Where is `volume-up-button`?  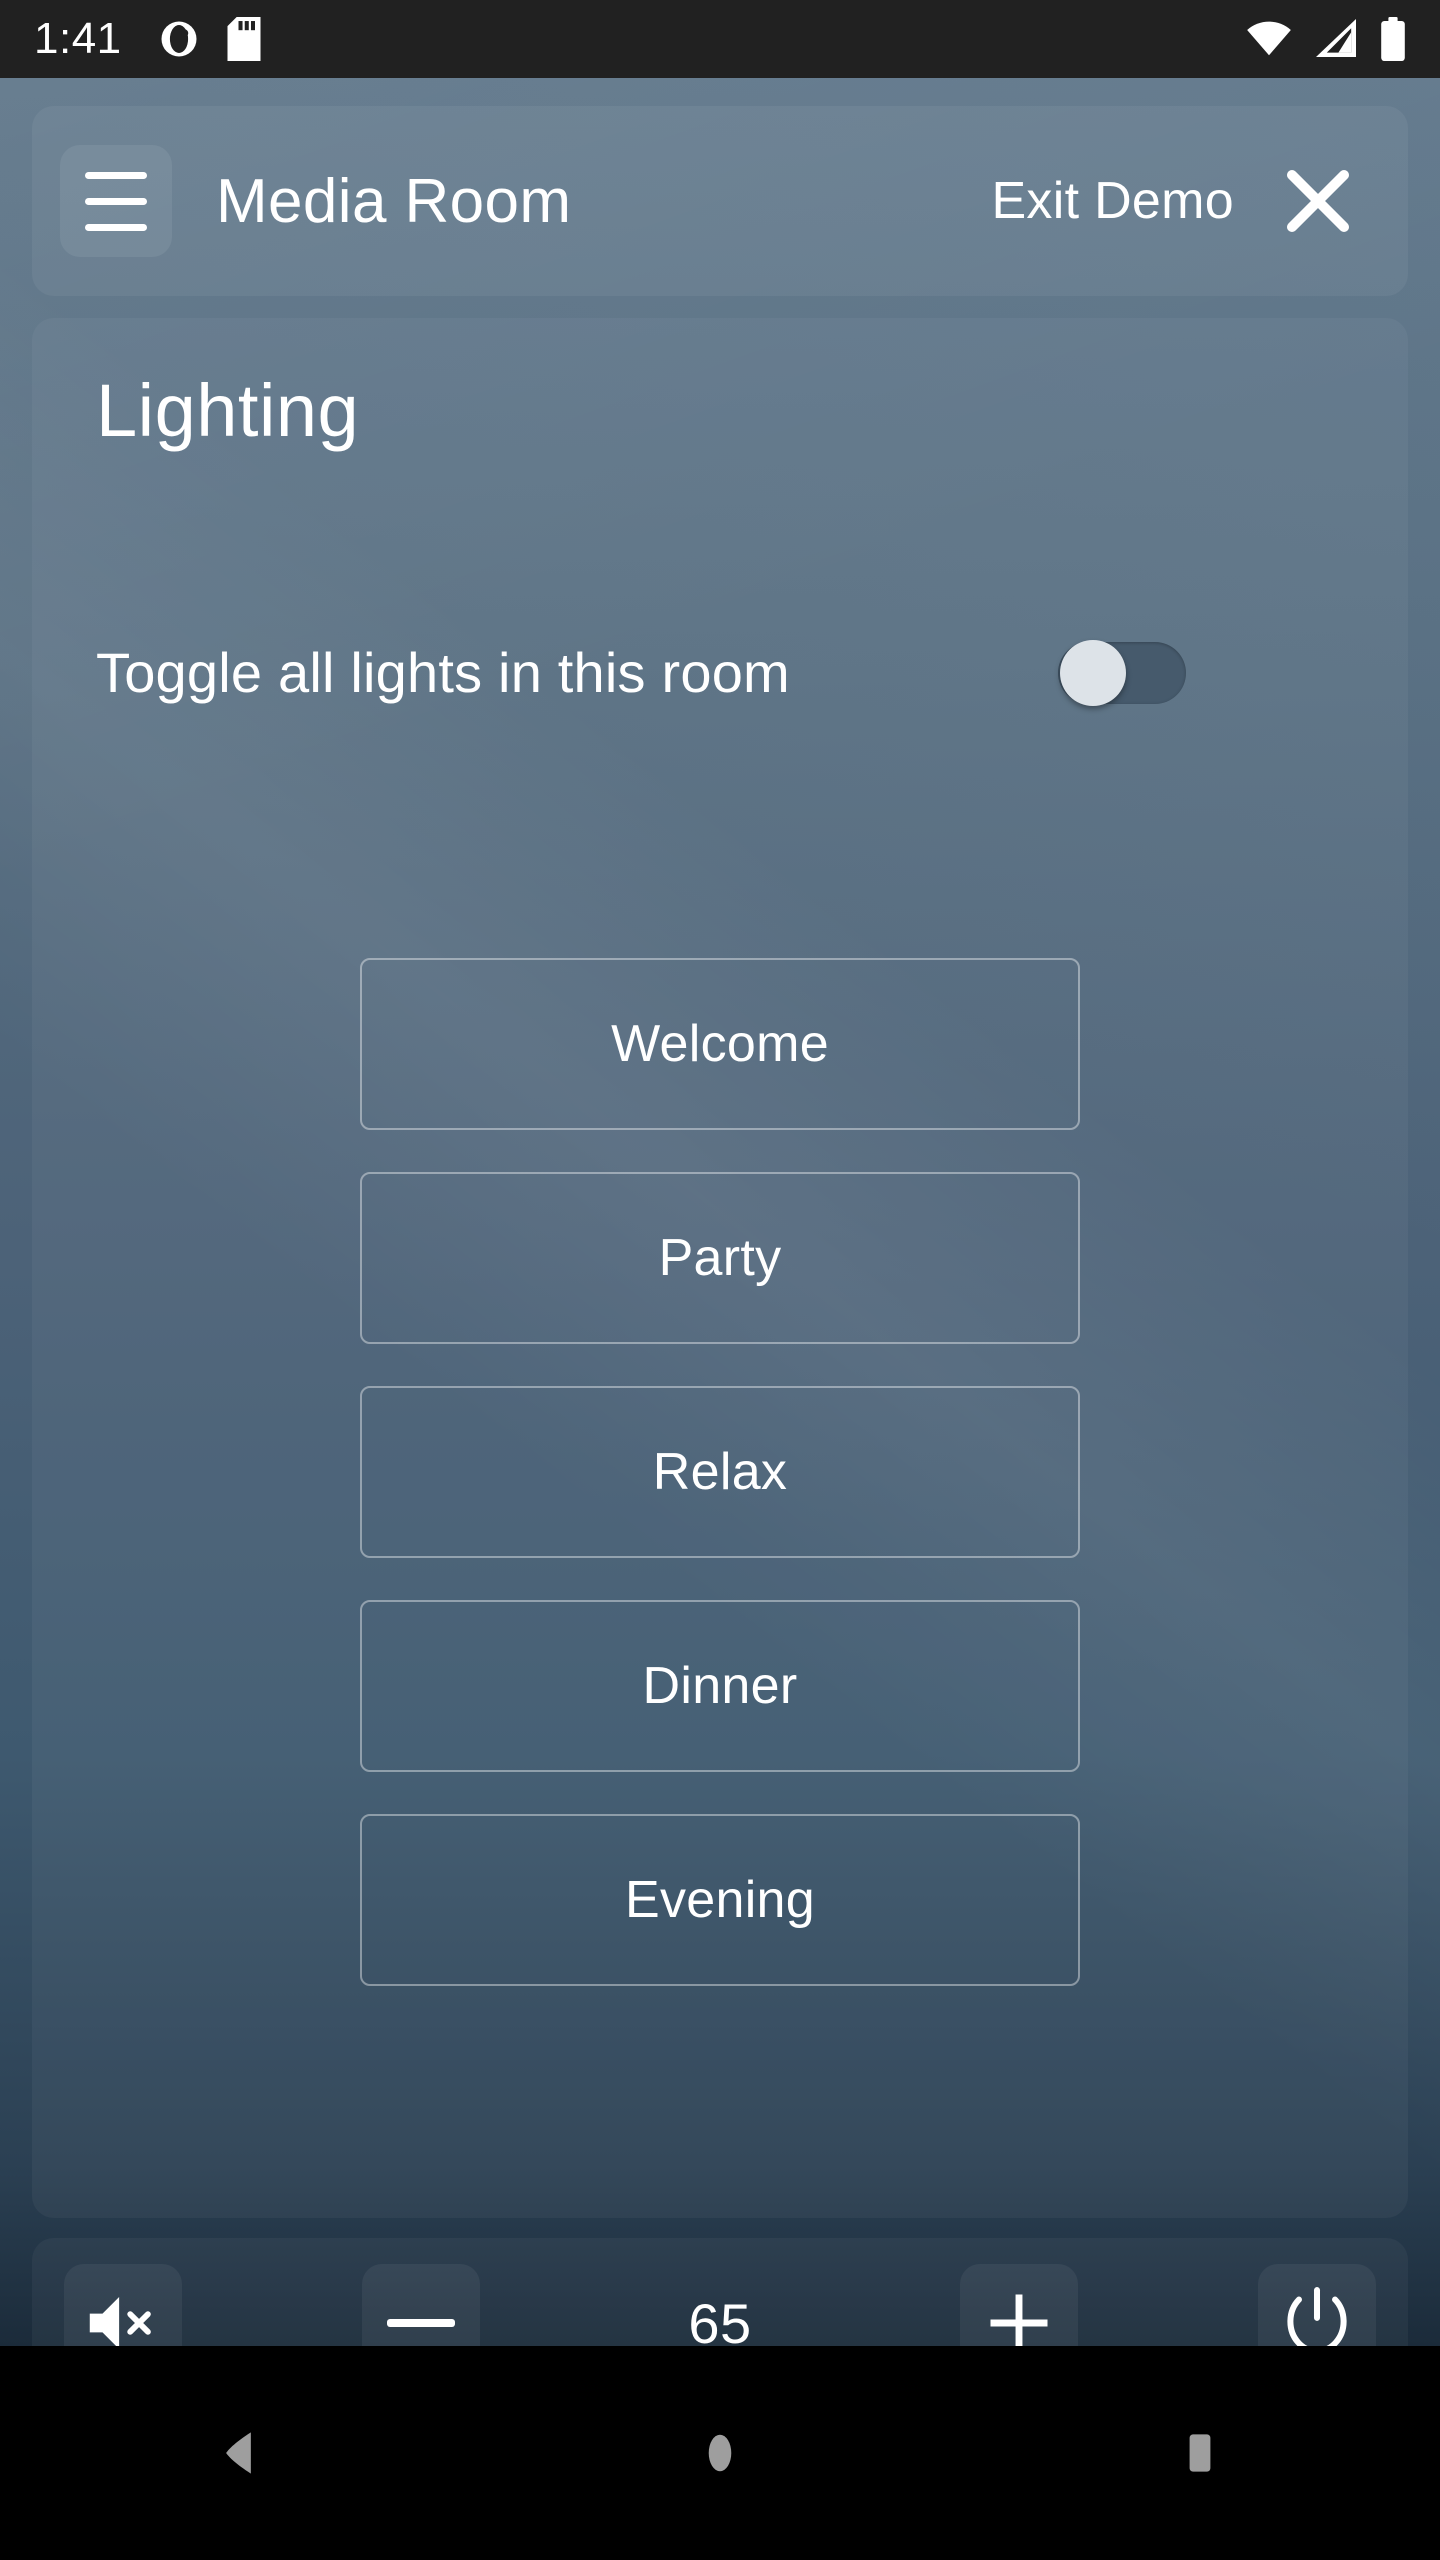
volume-up-button is located at coordinates (1019, 2305).